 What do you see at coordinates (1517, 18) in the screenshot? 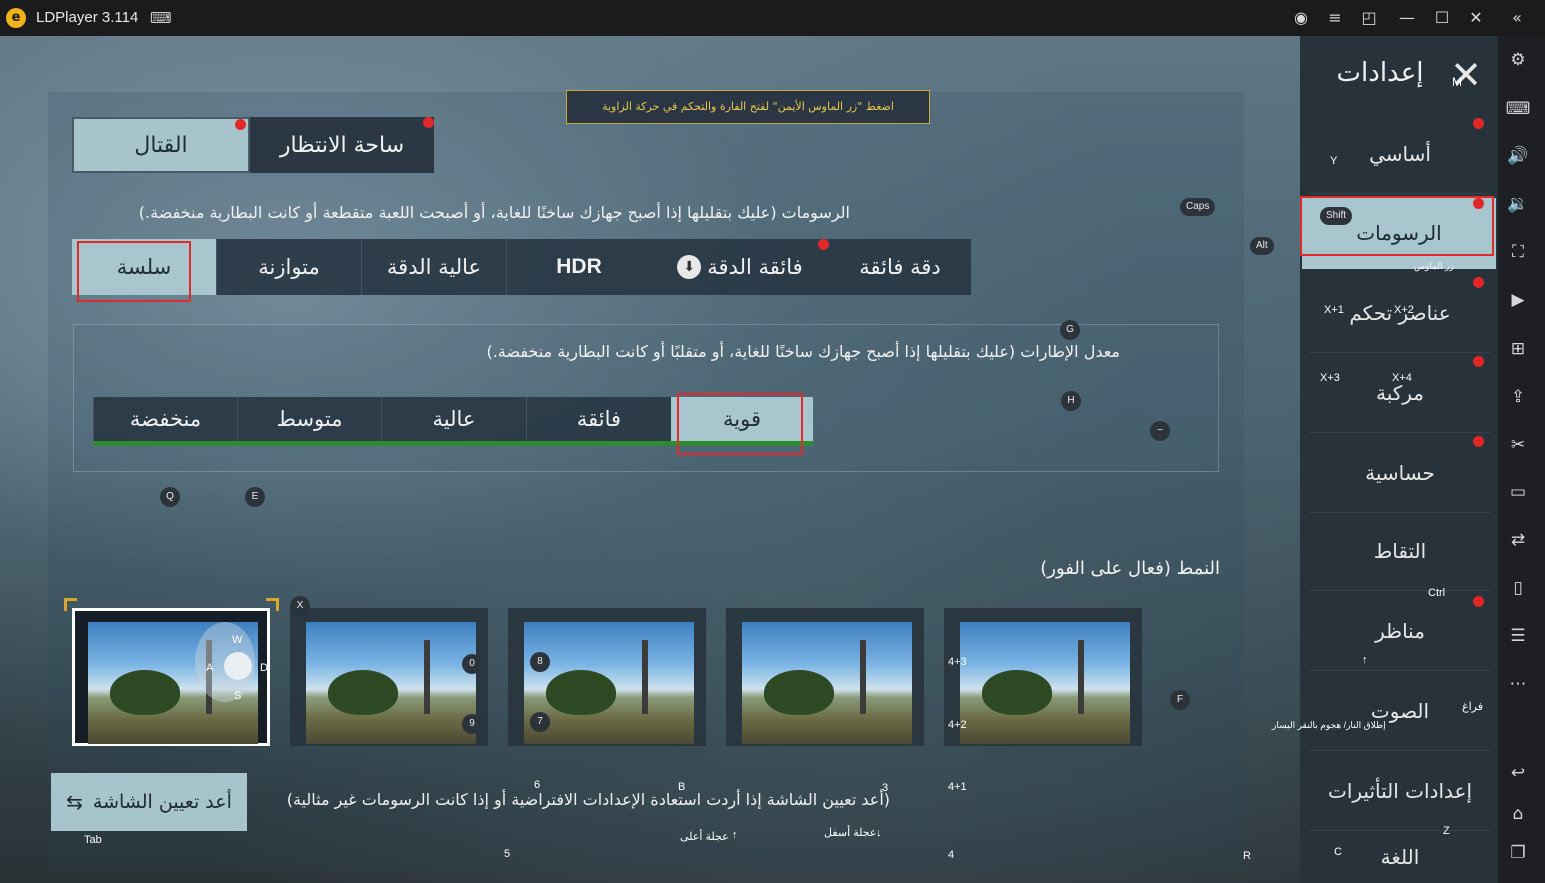
I see `collapse-sidebar-icon: «` at bounding box center [1517, 18].